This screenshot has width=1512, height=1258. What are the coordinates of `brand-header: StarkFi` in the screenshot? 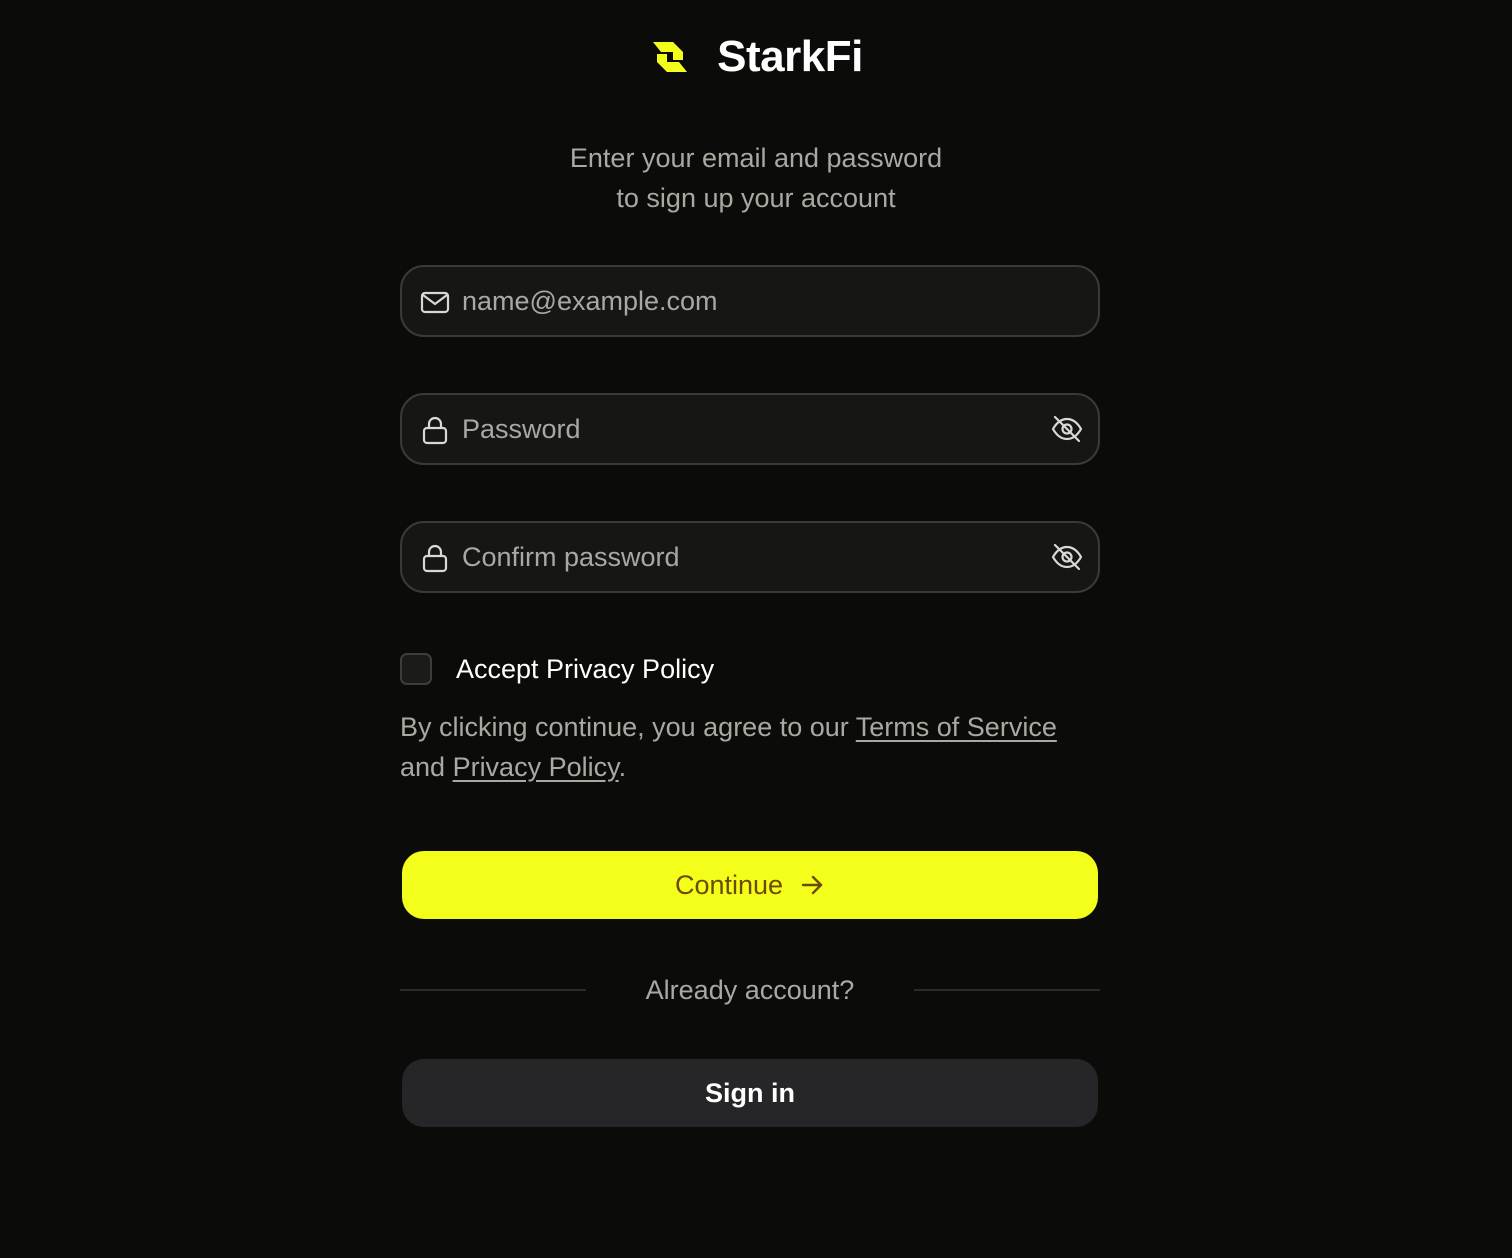 It's located at (756, 57).